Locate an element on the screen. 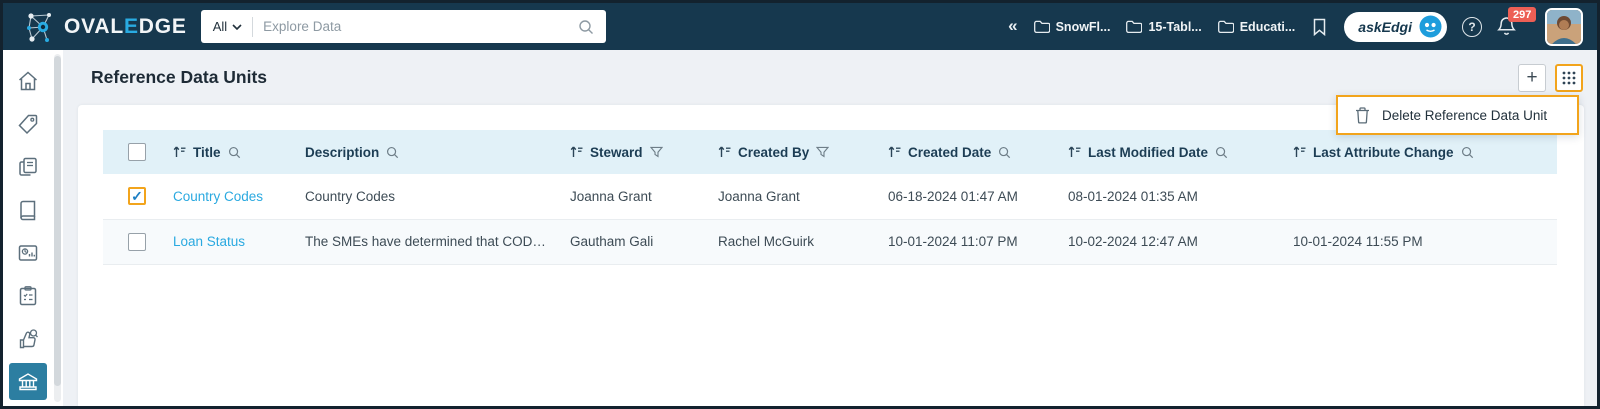  column-header-created-date: Created Date is located at coordinates (970, 152).